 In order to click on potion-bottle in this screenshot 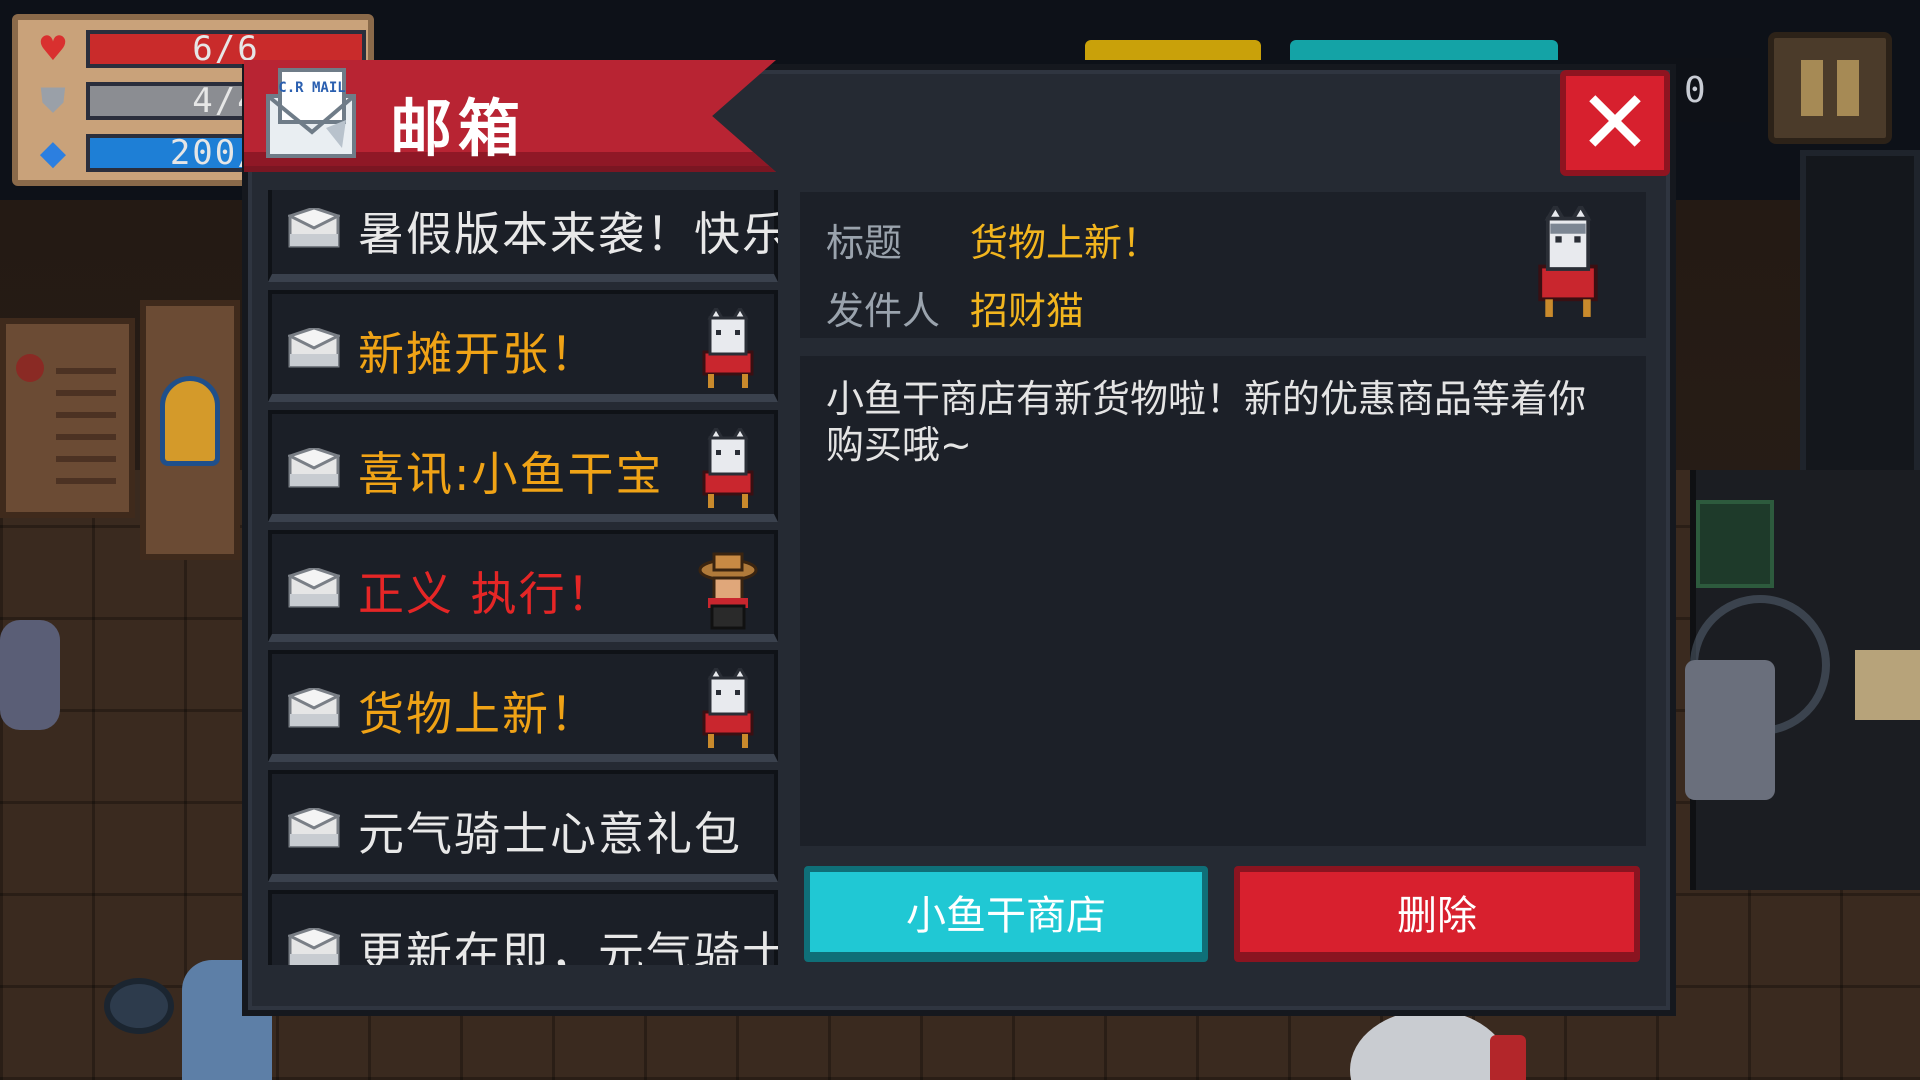, I will do `click(1508, 1057)`.